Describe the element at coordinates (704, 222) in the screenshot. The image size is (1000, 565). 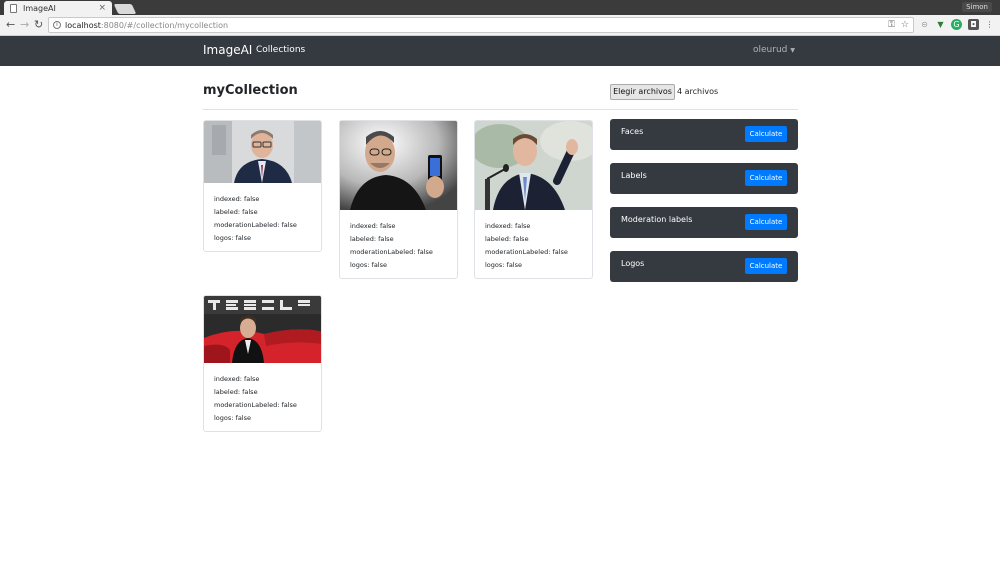
I see `panel-moderation-labels: Moderation labels Calculate` at that location.